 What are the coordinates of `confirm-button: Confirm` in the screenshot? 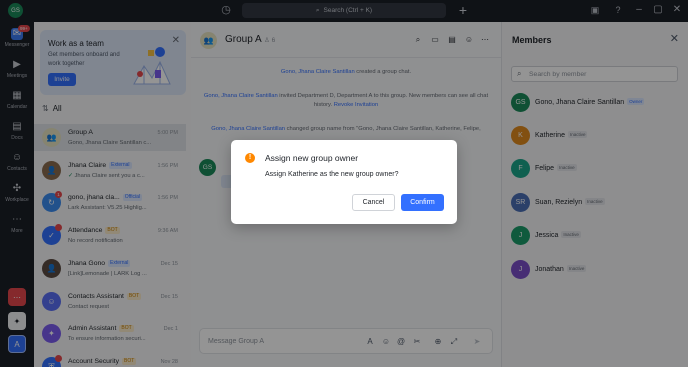 It's located at (422, 202).